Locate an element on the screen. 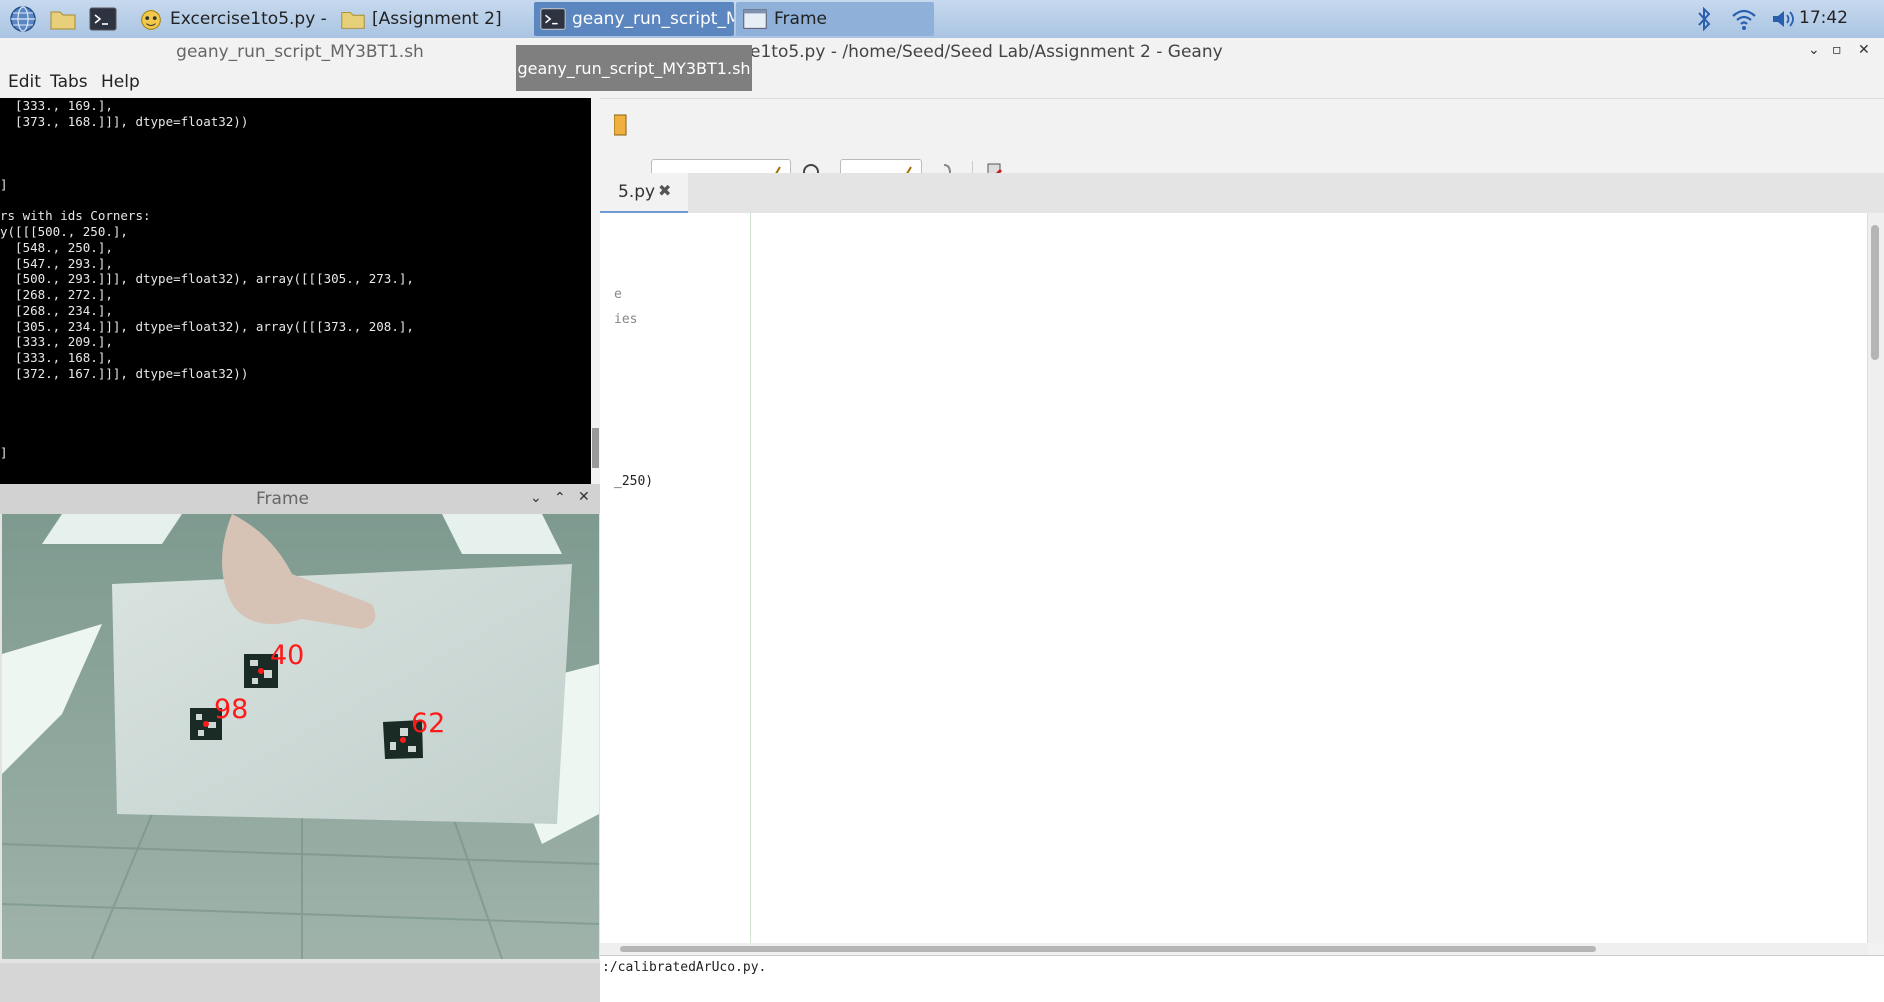 The image size is (1884, 1002). wifi-icon is located at coordinates (1744, 19).